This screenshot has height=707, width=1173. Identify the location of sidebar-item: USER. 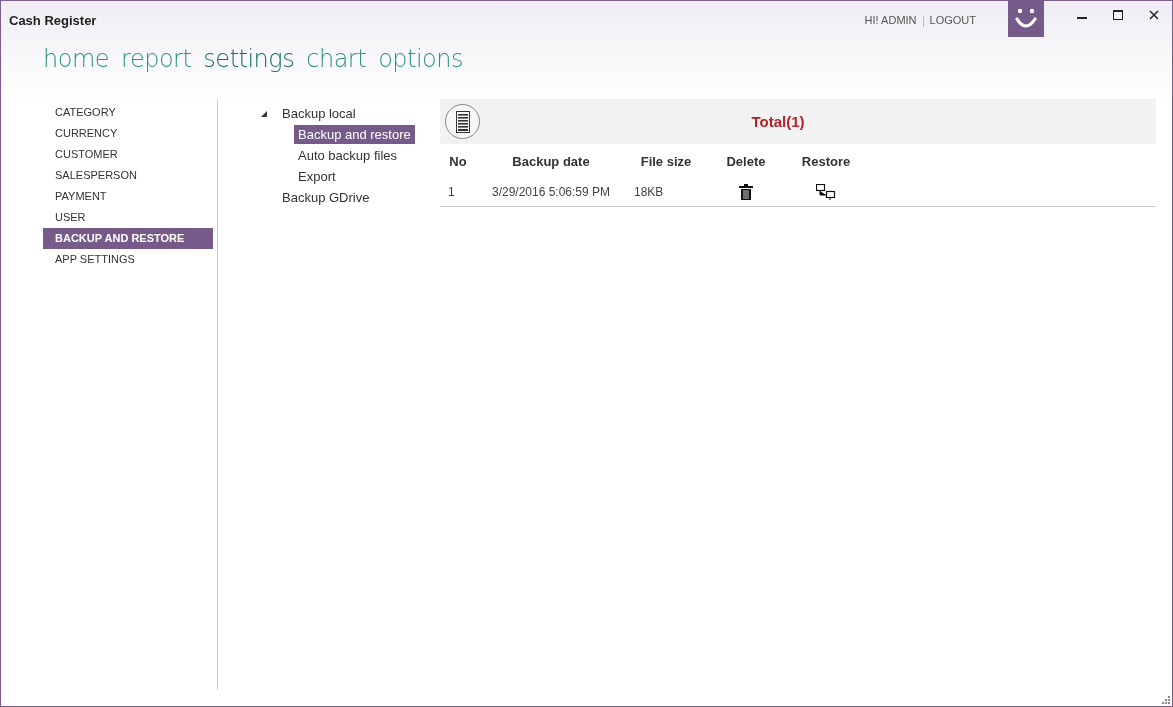
(128, 217).